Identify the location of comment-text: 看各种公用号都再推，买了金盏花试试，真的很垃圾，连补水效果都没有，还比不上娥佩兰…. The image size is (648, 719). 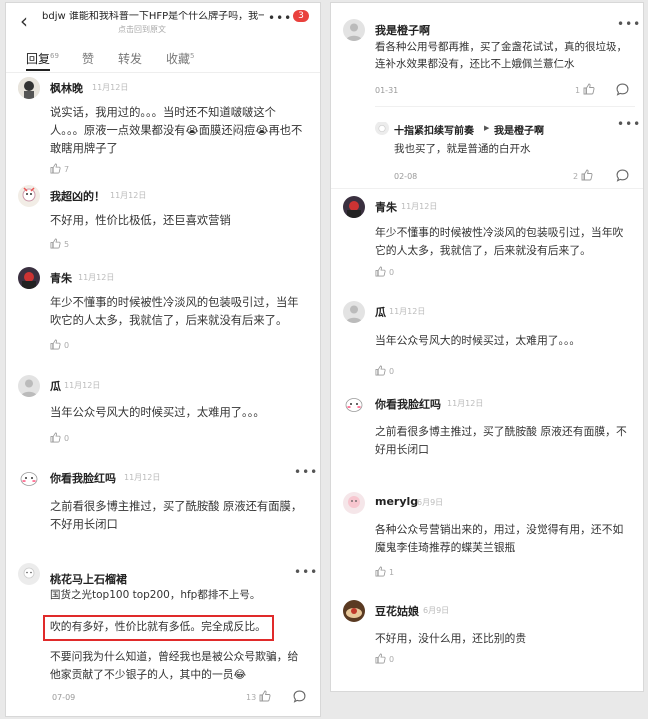
(501, 55).